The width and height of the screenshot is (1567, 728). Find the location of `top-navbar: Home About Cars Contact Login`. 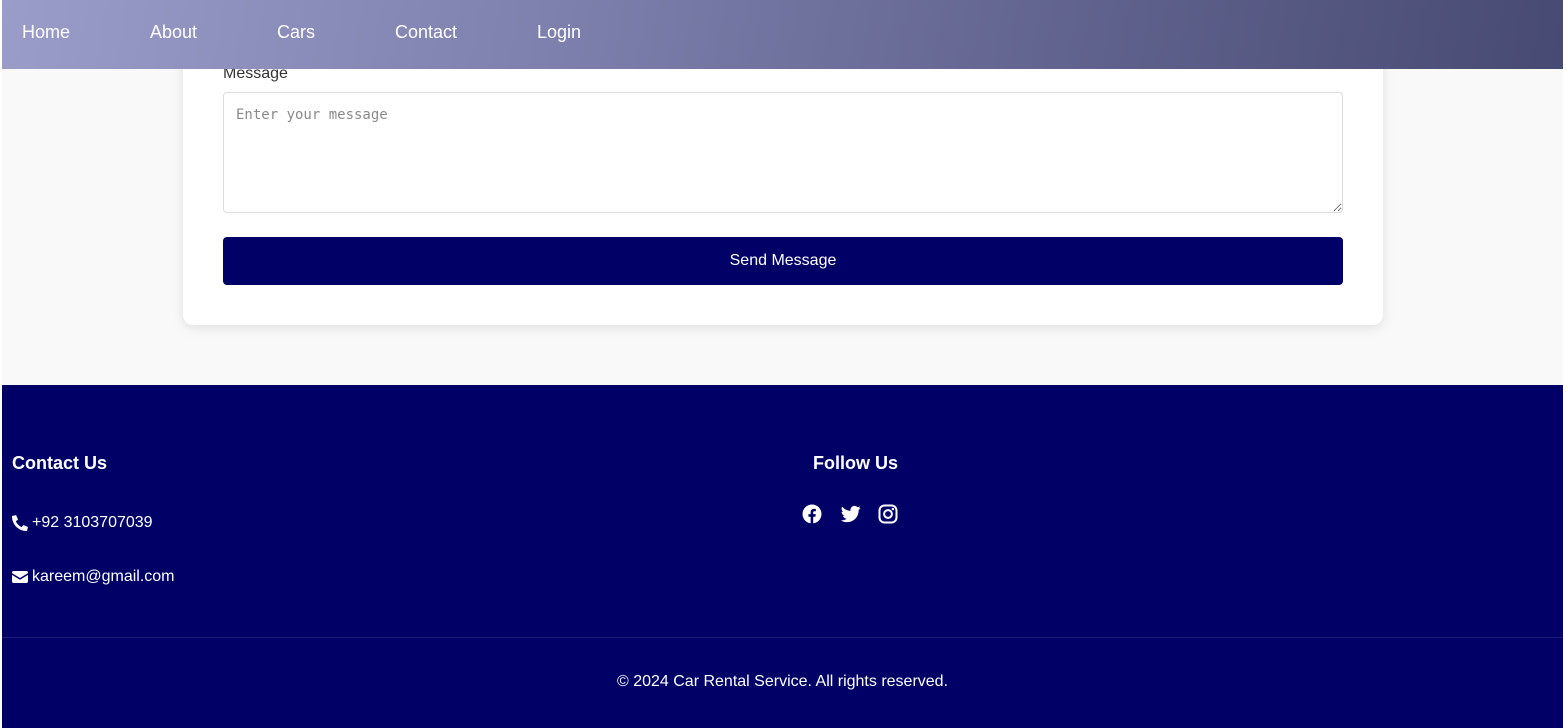

top-navbar: Home About Cars Contact Login is located at coordinates (782, 34).